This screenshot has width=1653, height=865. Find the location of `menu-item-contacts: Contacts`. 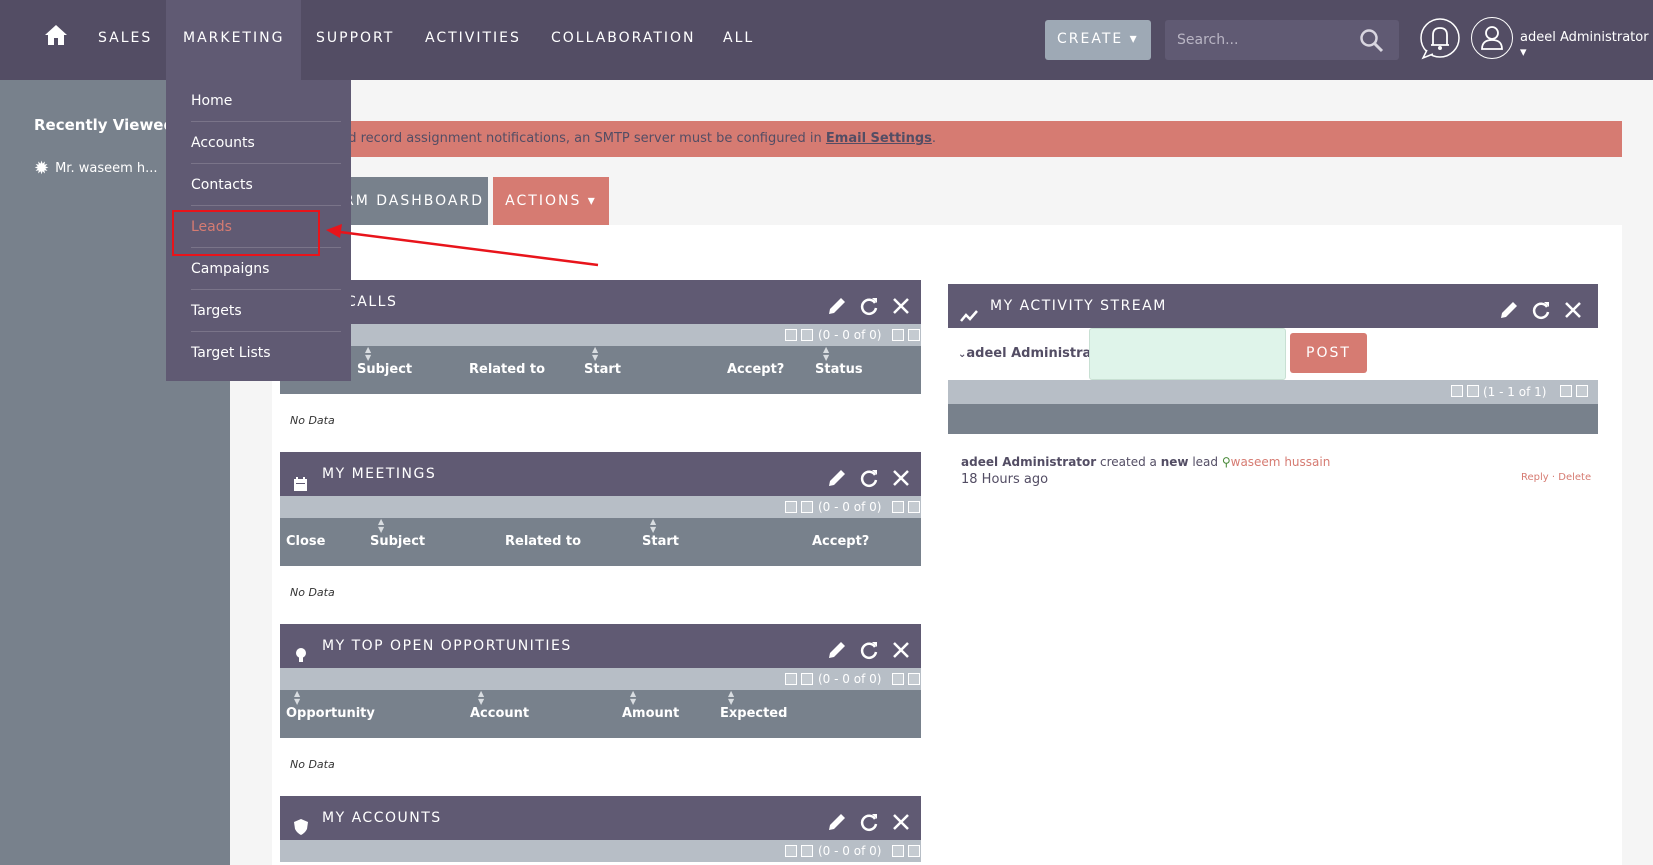

menu-item-contacts: Contacts is located at coordinates (266, 185).